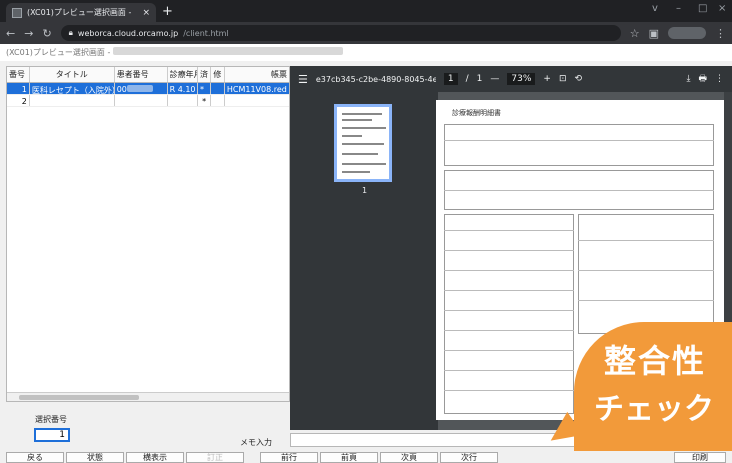  I want to click on zoom-in-icon: +, so click(547, 79).